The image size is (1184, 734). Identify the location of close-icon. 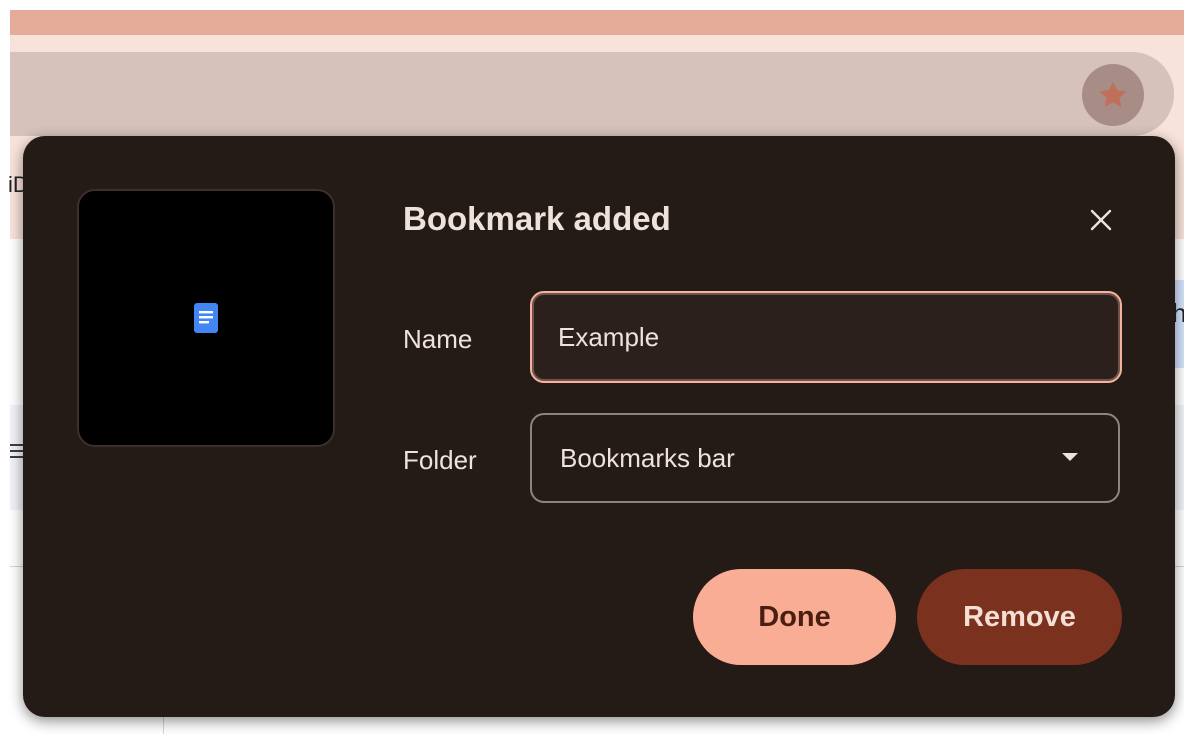
(1101, 220).